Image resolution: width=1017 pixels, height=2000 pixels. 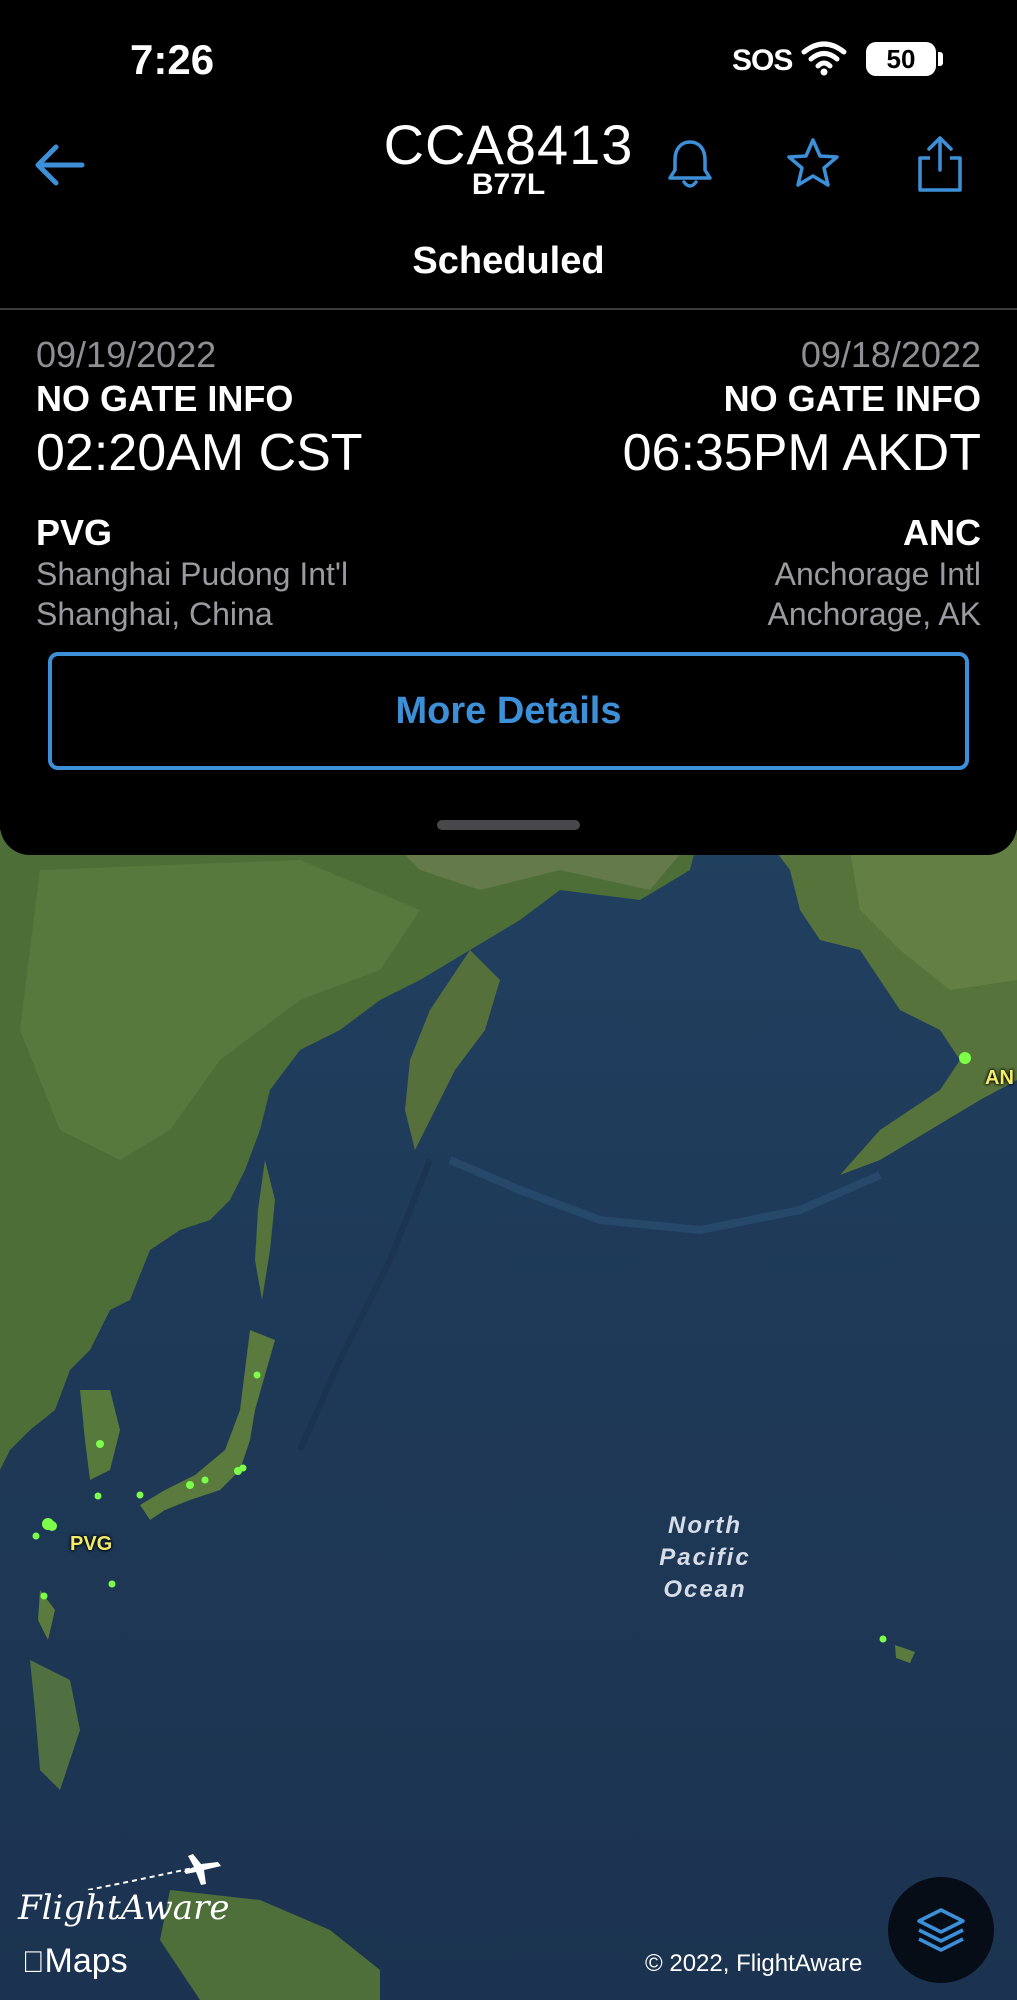 What do you see at coordinates (207, 1425) in the screenshot?
I see `landmass-japan` at bounding box center [207, 1425].